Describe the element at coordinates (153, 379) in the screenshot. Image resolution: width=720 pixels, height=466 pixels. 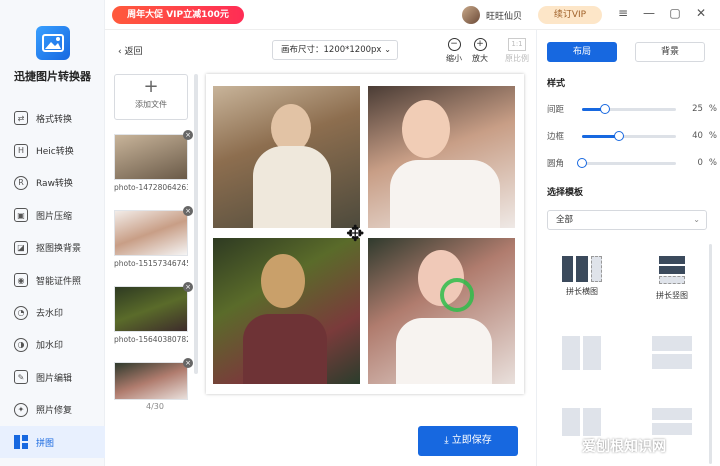
I see `list-item: ×` at that location.